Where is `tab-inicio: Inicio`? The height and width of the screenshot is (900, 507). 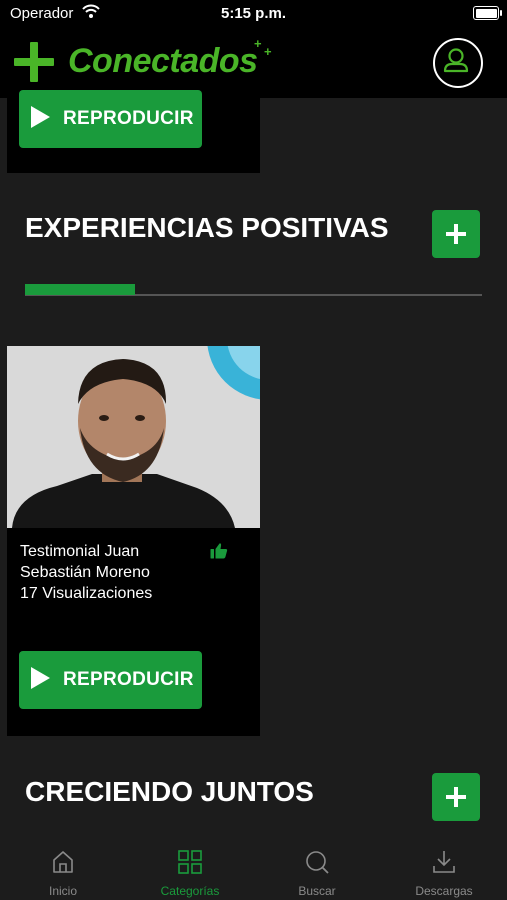 tab-inicio: Inicio is located at coordinates (63, 867).